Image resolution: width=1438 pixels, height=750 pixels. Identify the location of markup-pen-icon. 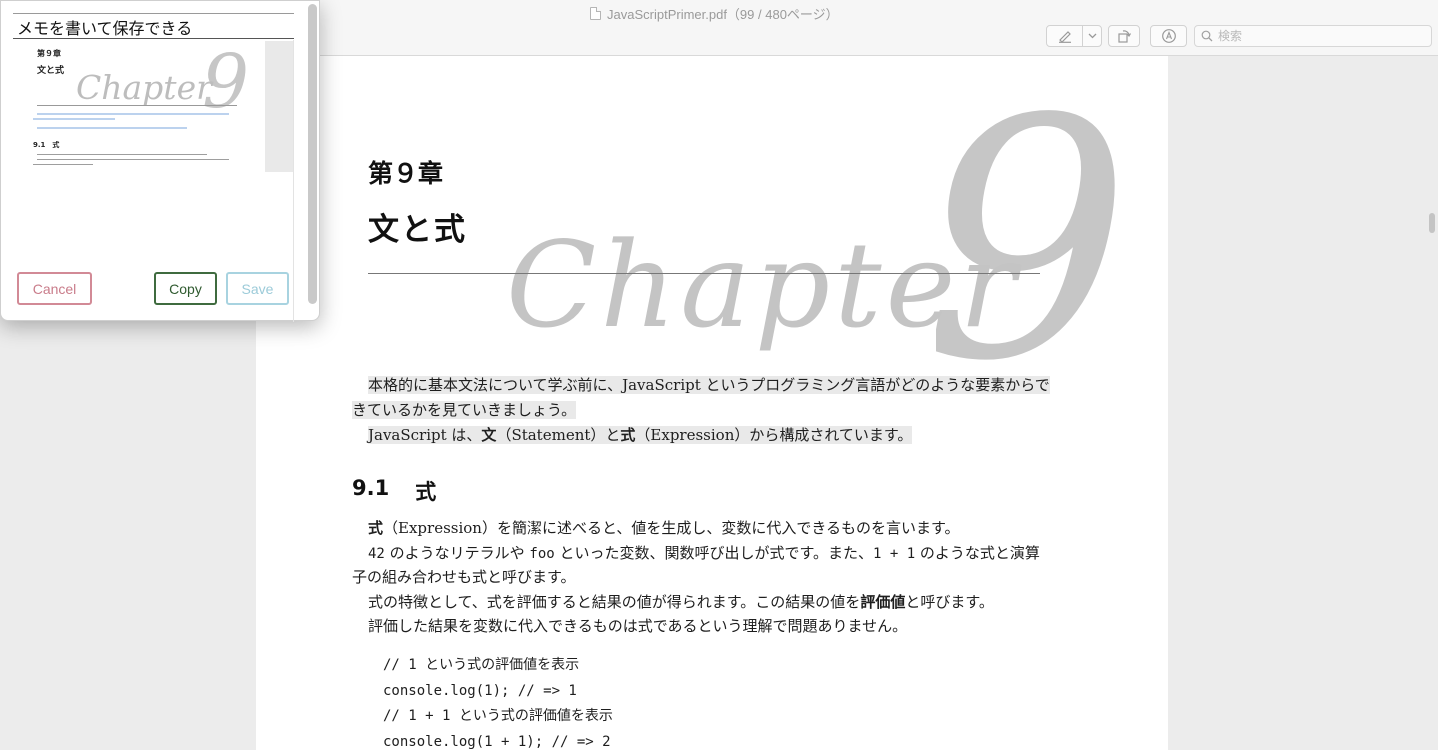
(1064, 37).